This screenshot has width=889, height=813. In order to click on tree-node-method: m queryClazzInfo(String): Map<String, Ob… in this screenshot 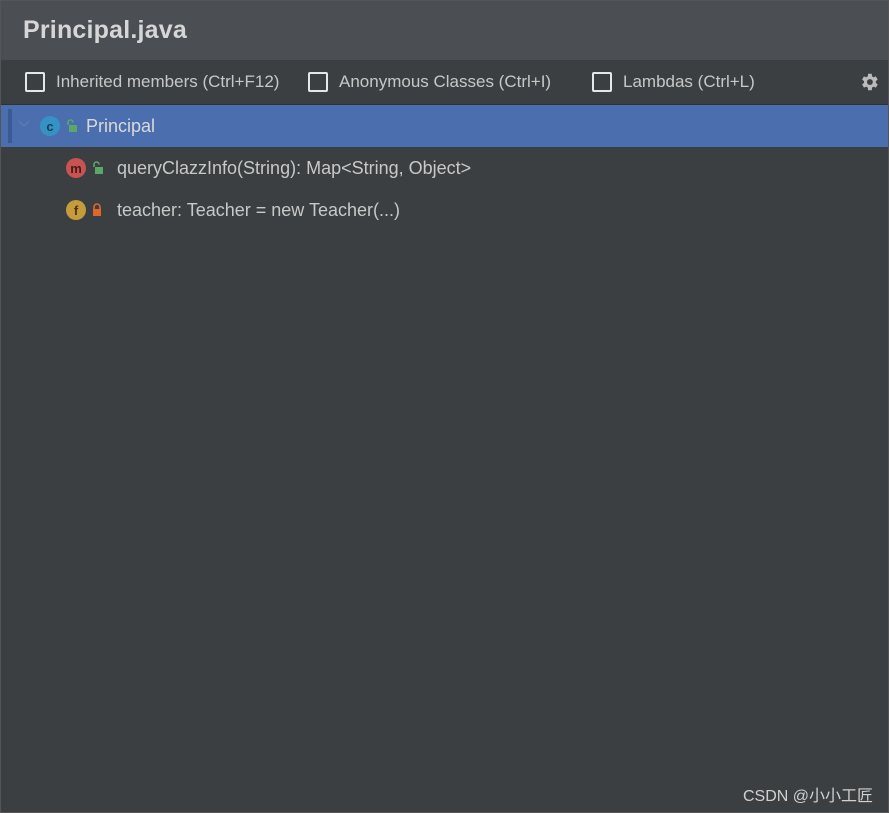, I will do `click(444, 168)`.